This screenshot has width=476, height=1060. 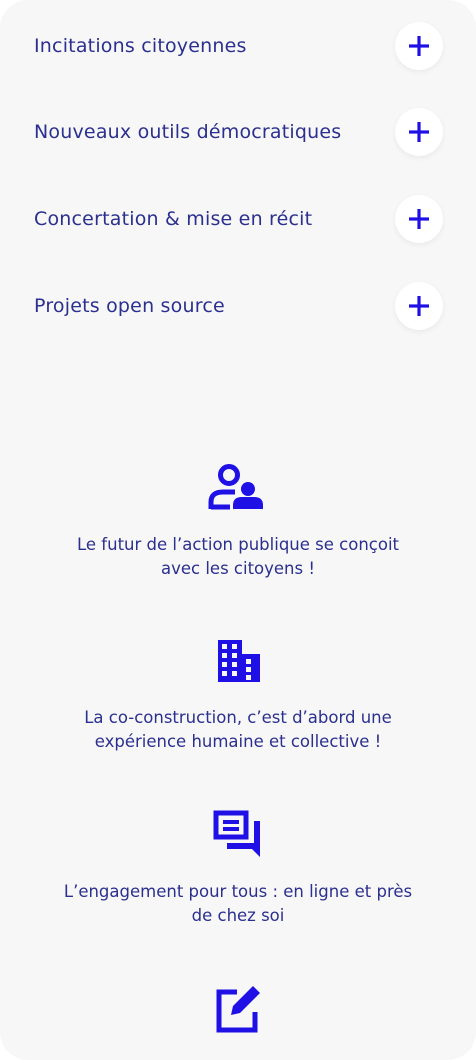 I want to click on accordion-item-projets-open-source: Projets open source, so click(x=238, y=306).